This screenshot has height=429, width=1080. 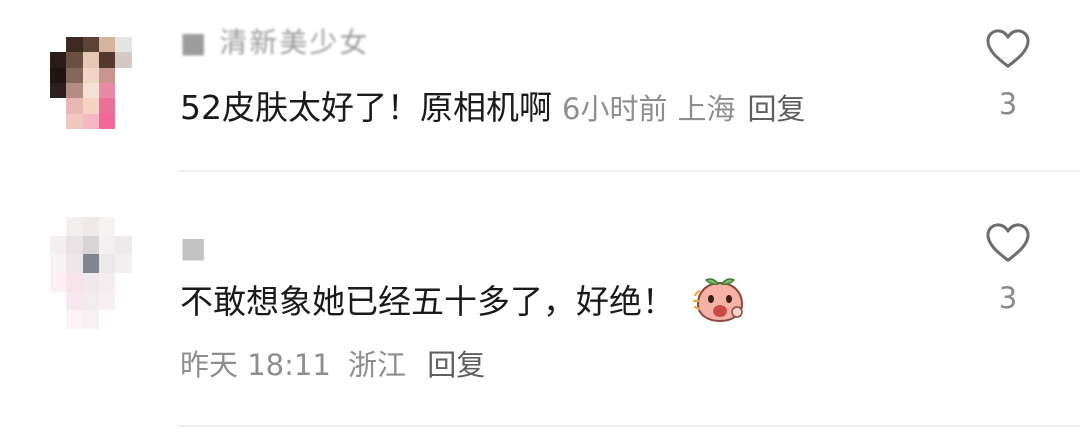 What do you see at coordinates (629, 426) in the screenshot?
I see `divider` at bounding box center [629, 426].